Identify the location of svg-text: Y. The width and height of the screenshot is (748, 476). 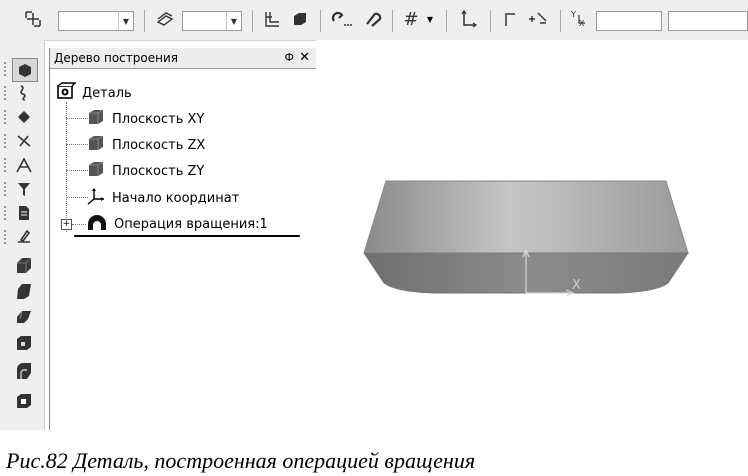
(573, 14).